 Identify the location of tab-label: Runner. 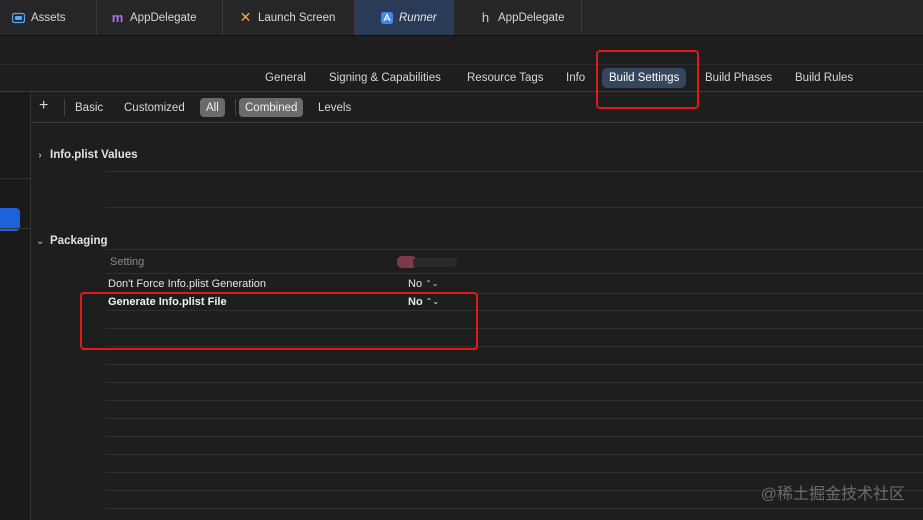
(418, 17).